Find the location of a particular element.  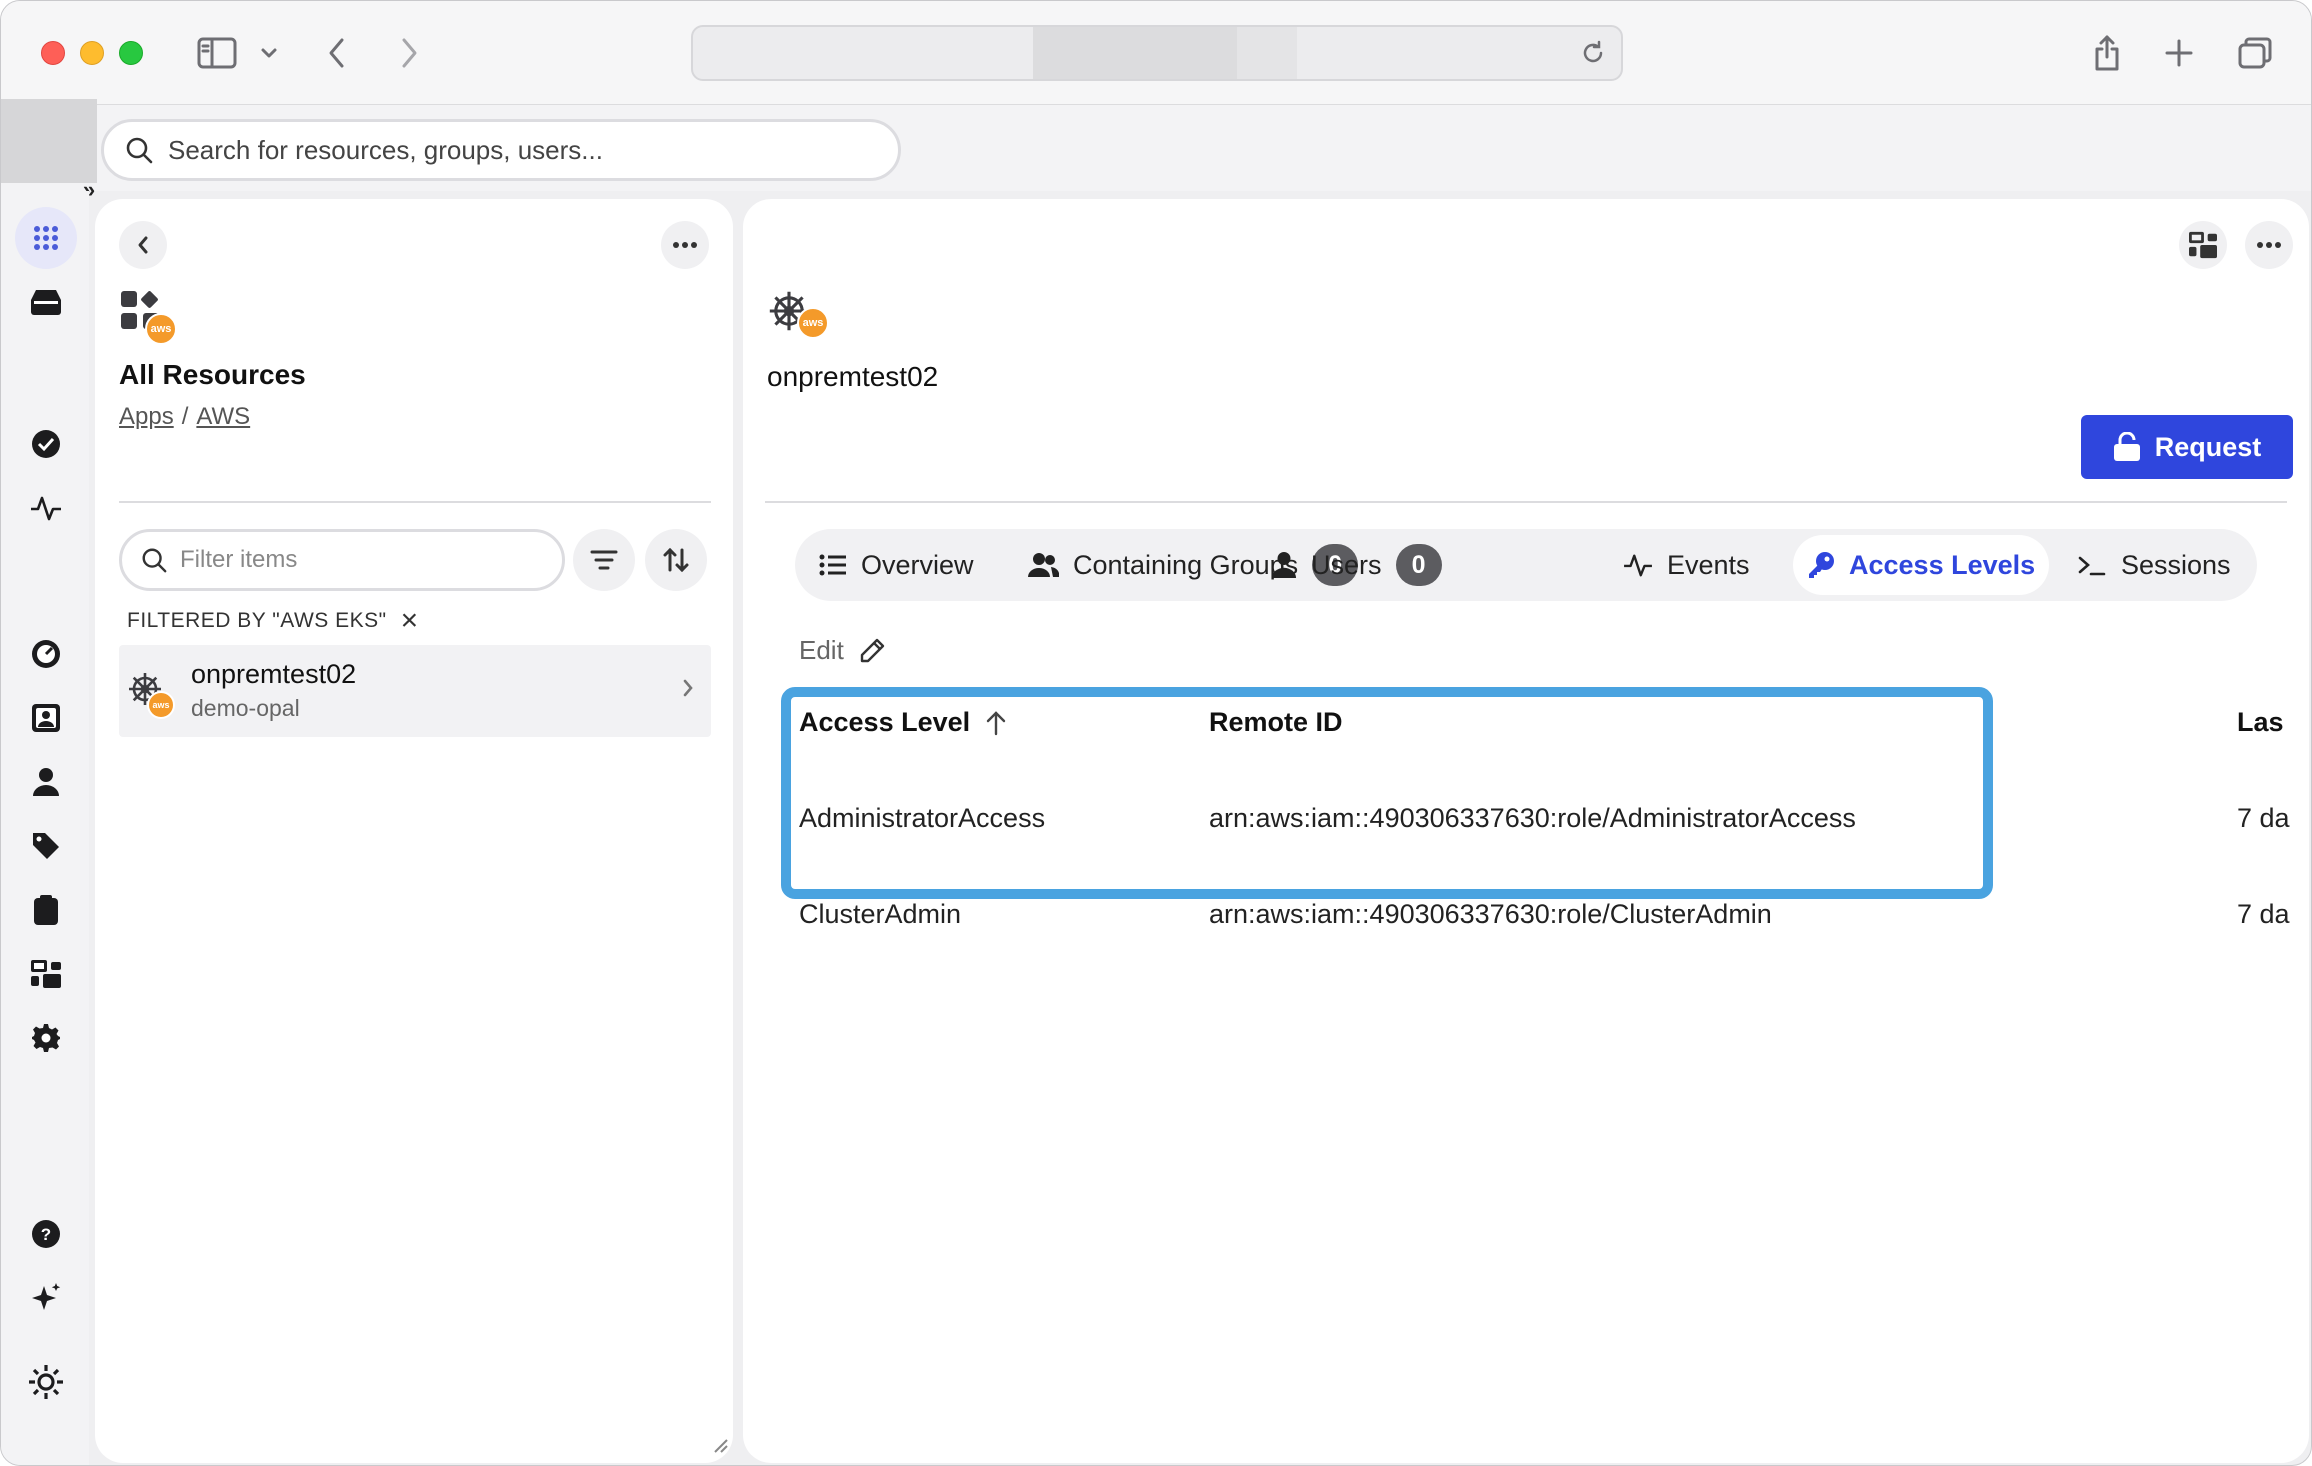

zoom-window-button is located at coordinates (131, 53).